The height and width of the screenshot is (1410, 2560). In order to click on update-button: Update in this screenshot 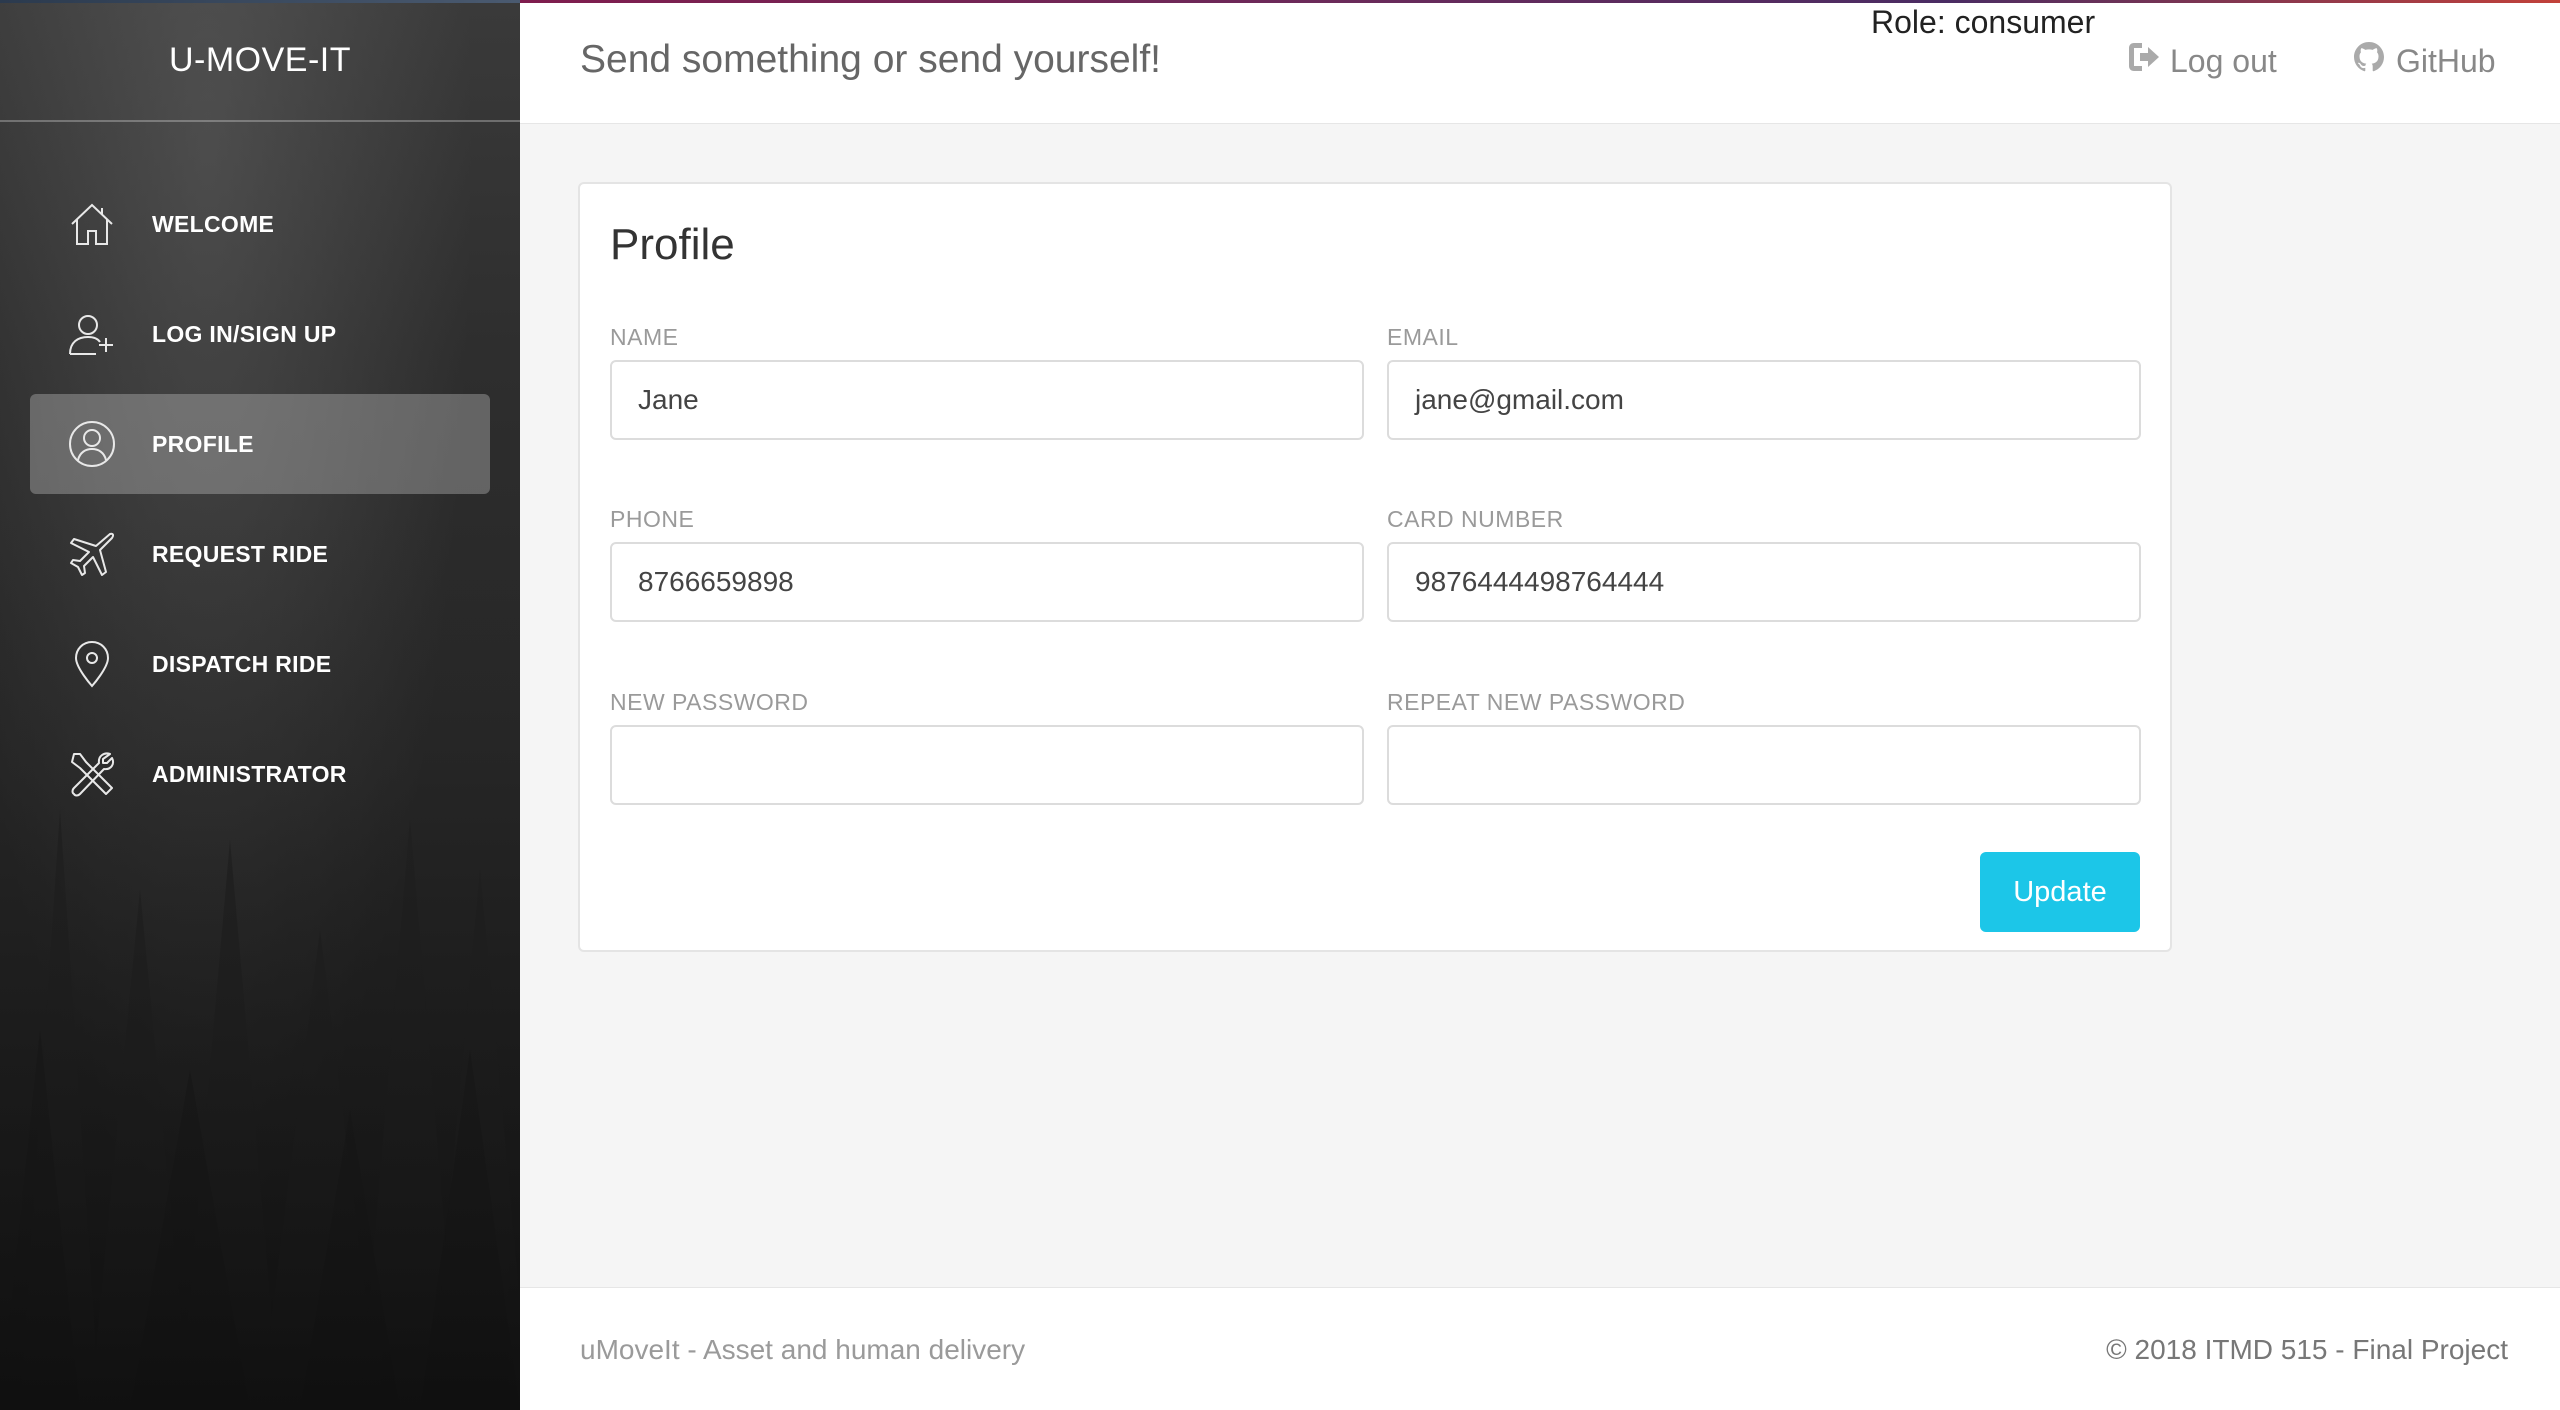, I will do `click(2060, 892)`.